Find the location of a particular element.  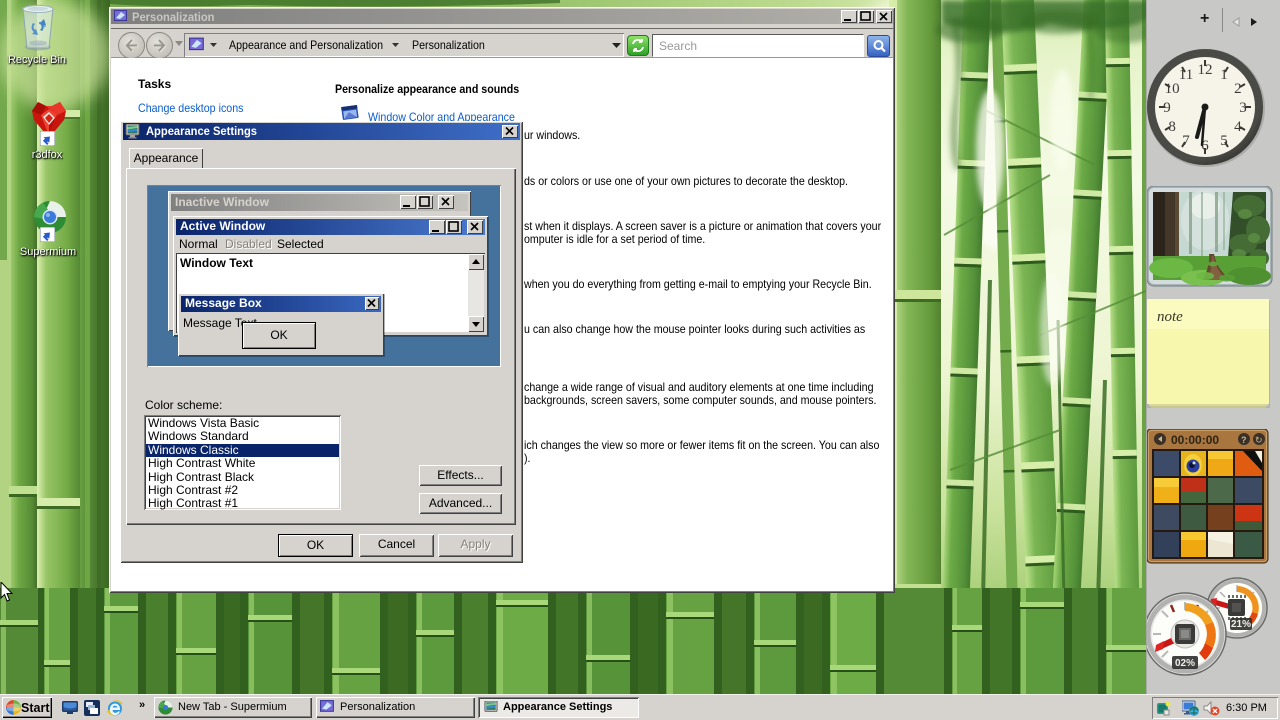

svg-text: 10 is located at coordinates (1172, 89).